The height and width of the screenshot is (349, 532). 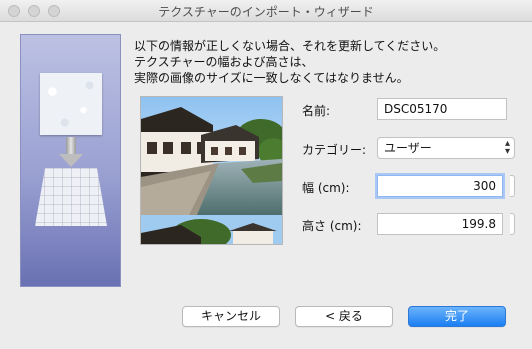 What do you see at coordinates (211, 229) in the screenshot?
I see `preview-image-repeat` at bounding box center [211, 229].